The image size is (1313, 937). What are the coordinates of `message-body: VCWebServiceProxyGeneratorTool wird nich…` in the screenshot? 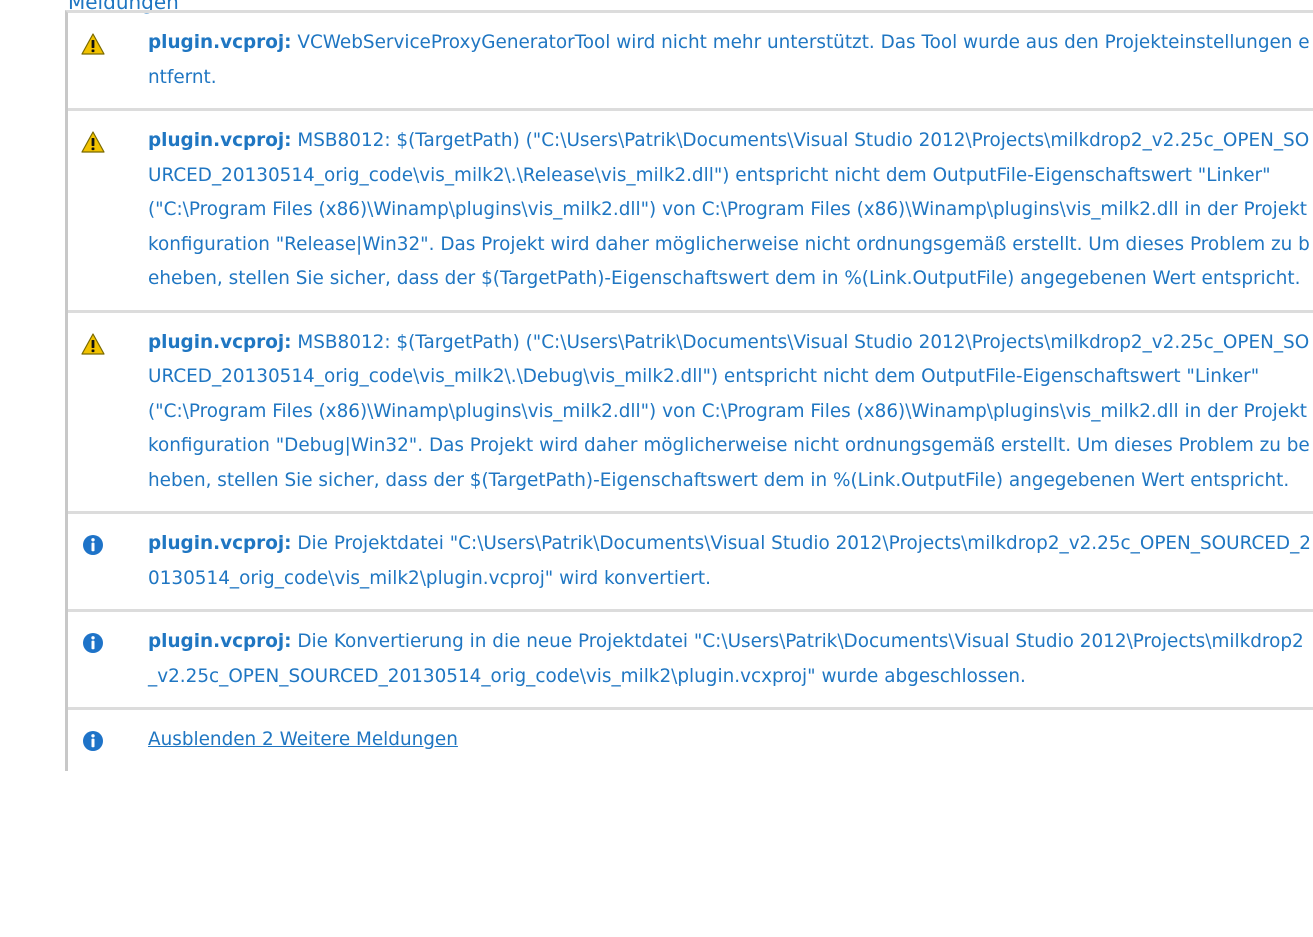 It's located at (729, 60).